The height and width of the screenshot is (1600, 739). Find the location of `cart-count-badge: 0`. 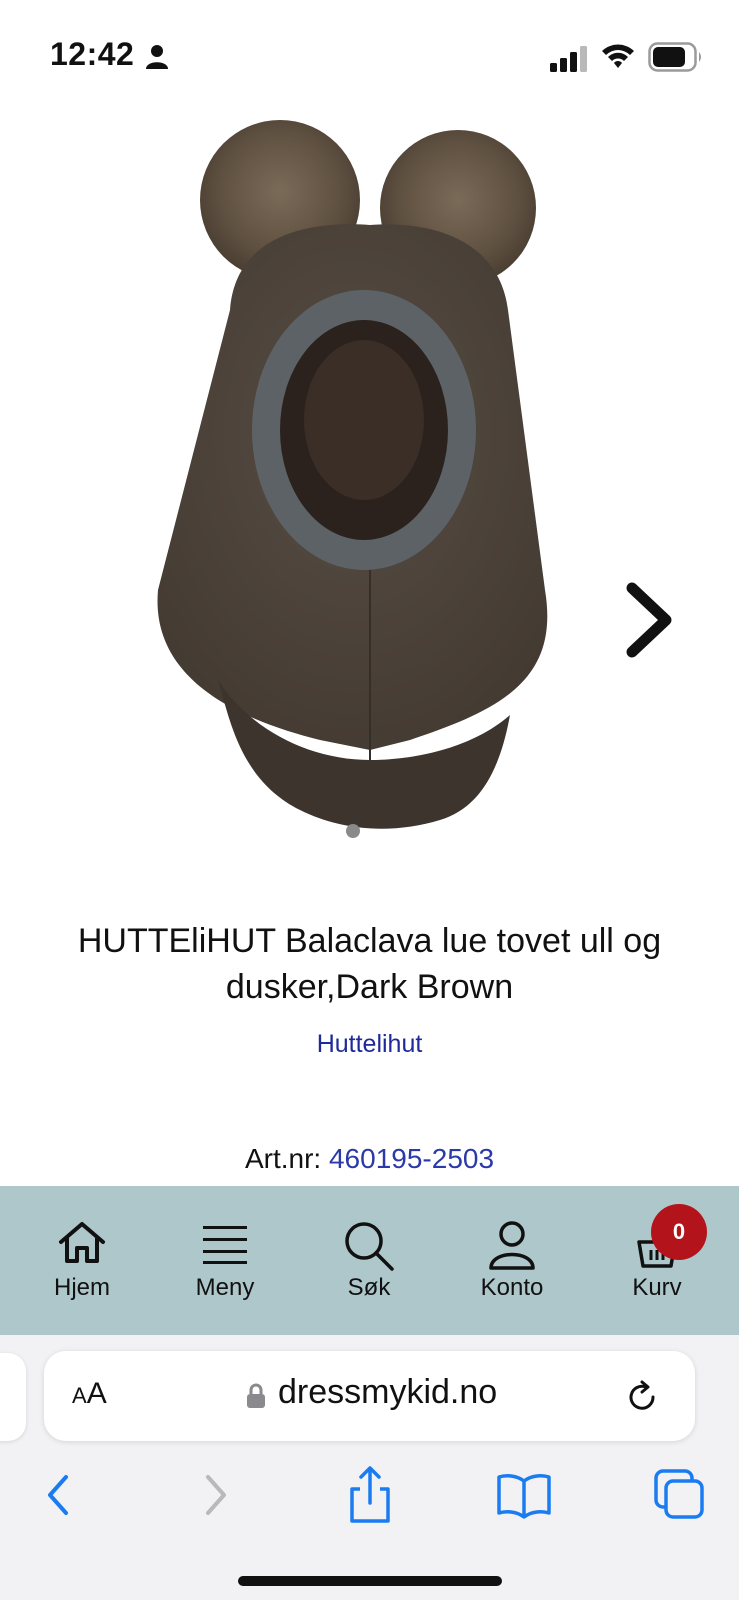

cart-count-badge: 0 is located at coordinates (679, 1232).